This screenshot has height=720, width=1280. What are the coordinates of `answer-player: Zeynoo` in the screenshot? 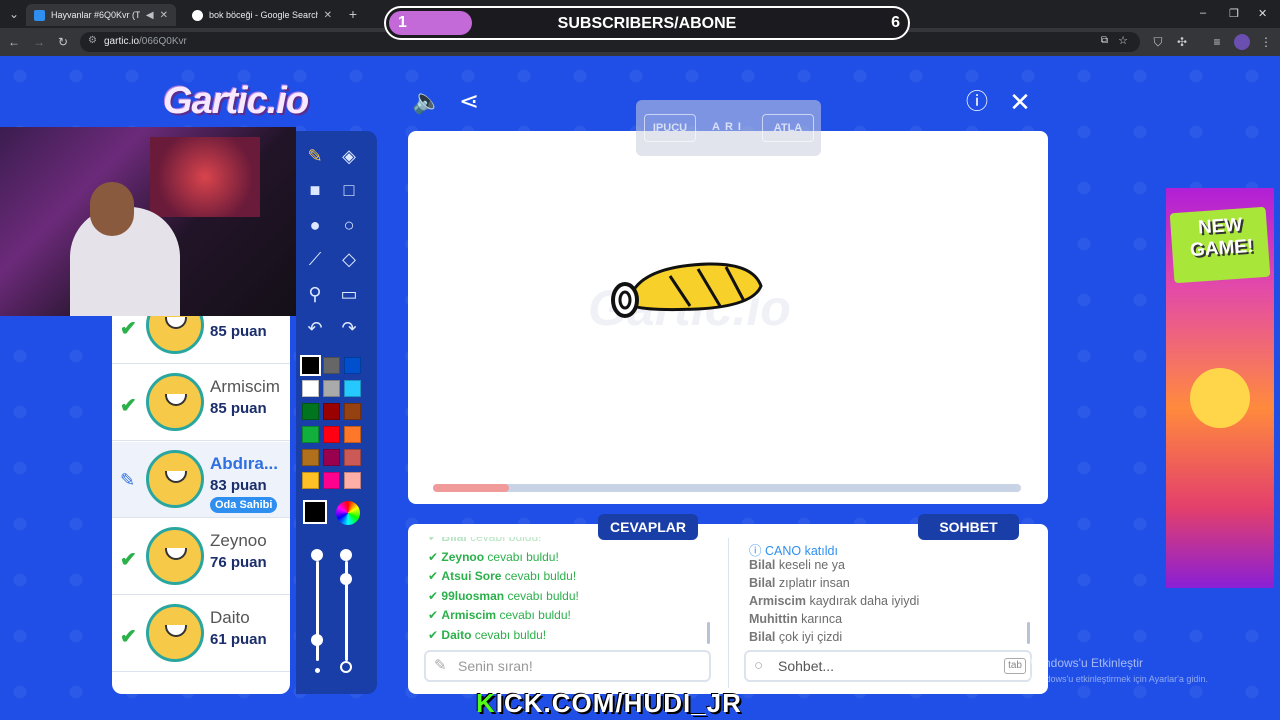 It's located at (463, 556).